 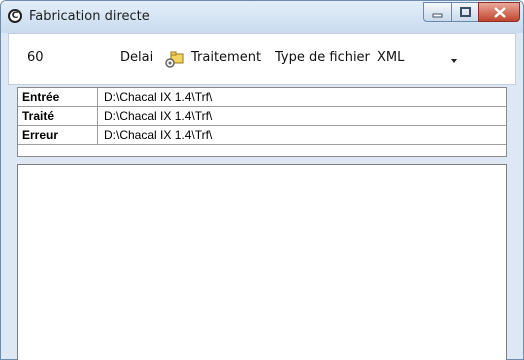 What do you see at coordinates (262, 17) in the screenshot?
I see `title-bar: C Fabrication directe` at bounding box center [262, 17].